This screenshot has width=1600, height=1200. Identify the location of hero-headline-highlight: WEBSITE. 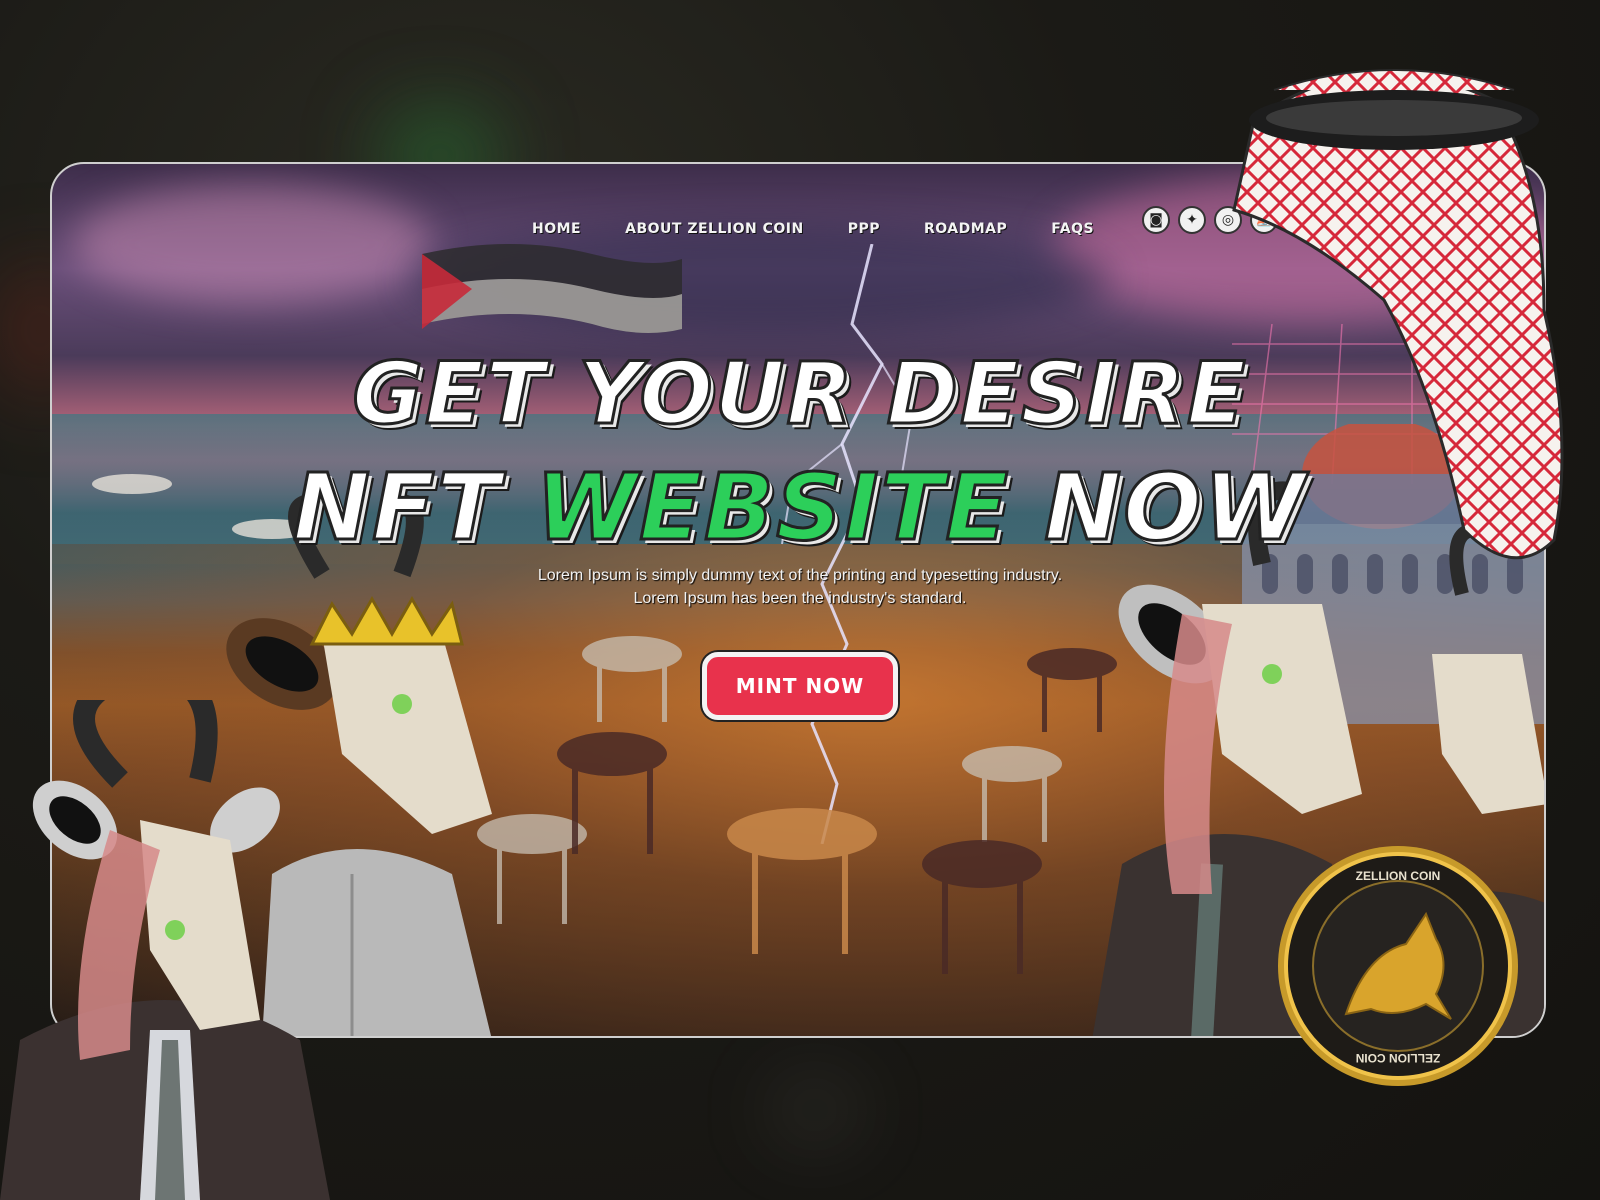
(772, 508).